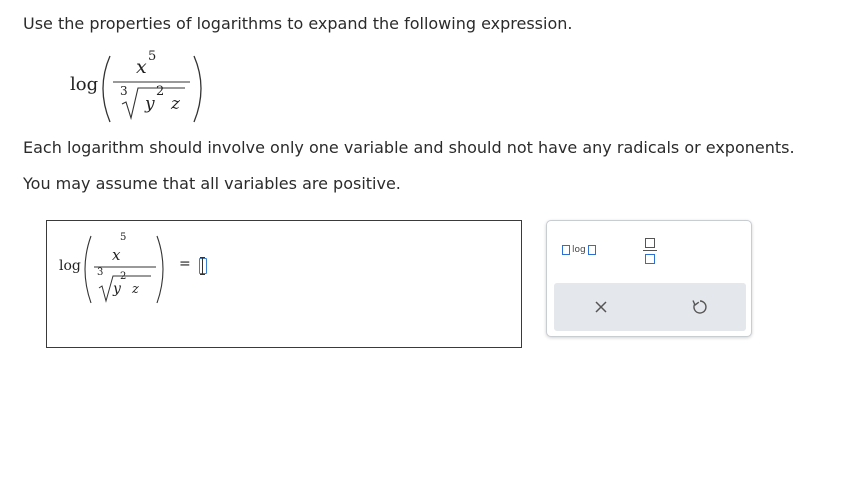 The height and width of the screenshot is (496, 846). Describe the element at coordinates (650, 259) in the screenshot. I see `fraction-denominator-slot-icon` at that location.